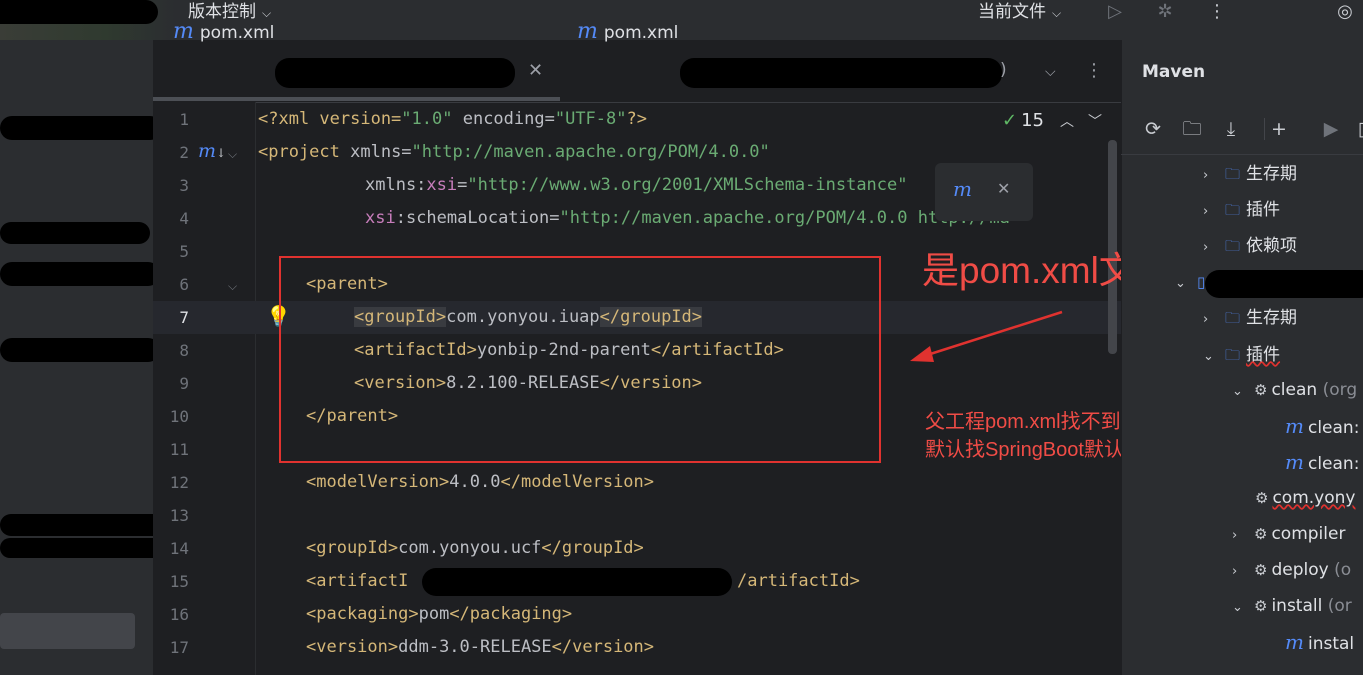 This screenshot has height=675, width=1363. What do you see at coordinates (1241, 210) in the screenshot?
I see `tree-plugins: › 🗀 插件` at bounding box center [1241, 210].